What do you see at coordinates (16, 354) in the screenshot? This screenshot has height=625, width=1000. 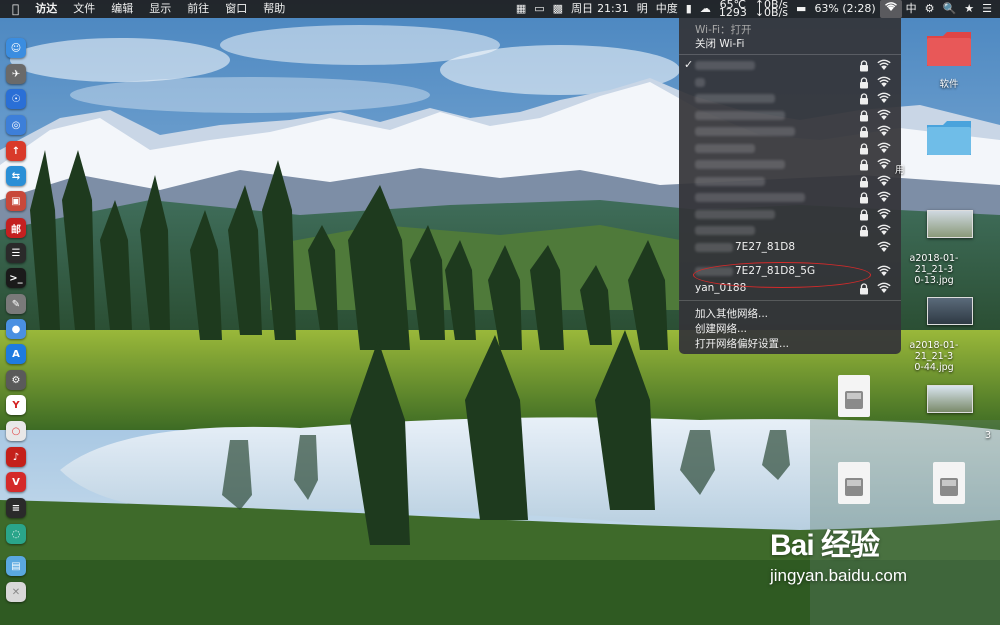 I see `app-store-icon: A` at bounding box center [16, 354].